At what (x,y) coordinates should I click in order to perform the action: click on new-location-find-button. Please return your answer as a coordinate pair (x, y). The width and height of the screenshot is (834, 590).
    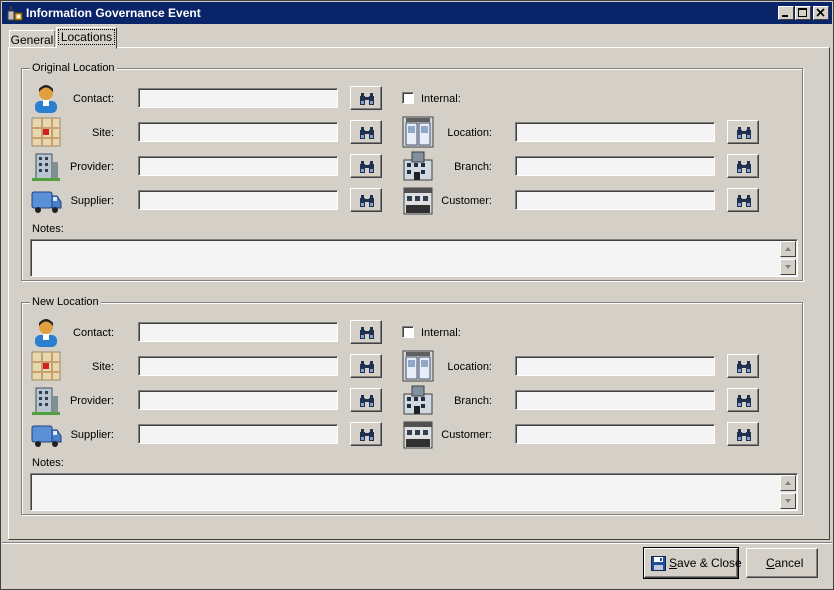
    Looking at the image, I should click on (743, 366).